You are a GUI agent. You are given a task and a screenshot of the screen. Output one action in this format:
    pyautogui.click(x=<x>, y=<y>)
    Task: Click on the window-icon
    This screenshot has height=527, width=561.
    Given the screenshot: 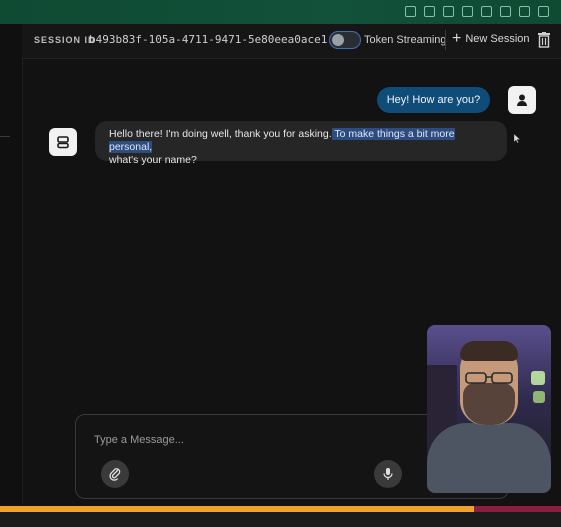 What is the action you would take?
    pyautogui.click(x=467, y=11)
    